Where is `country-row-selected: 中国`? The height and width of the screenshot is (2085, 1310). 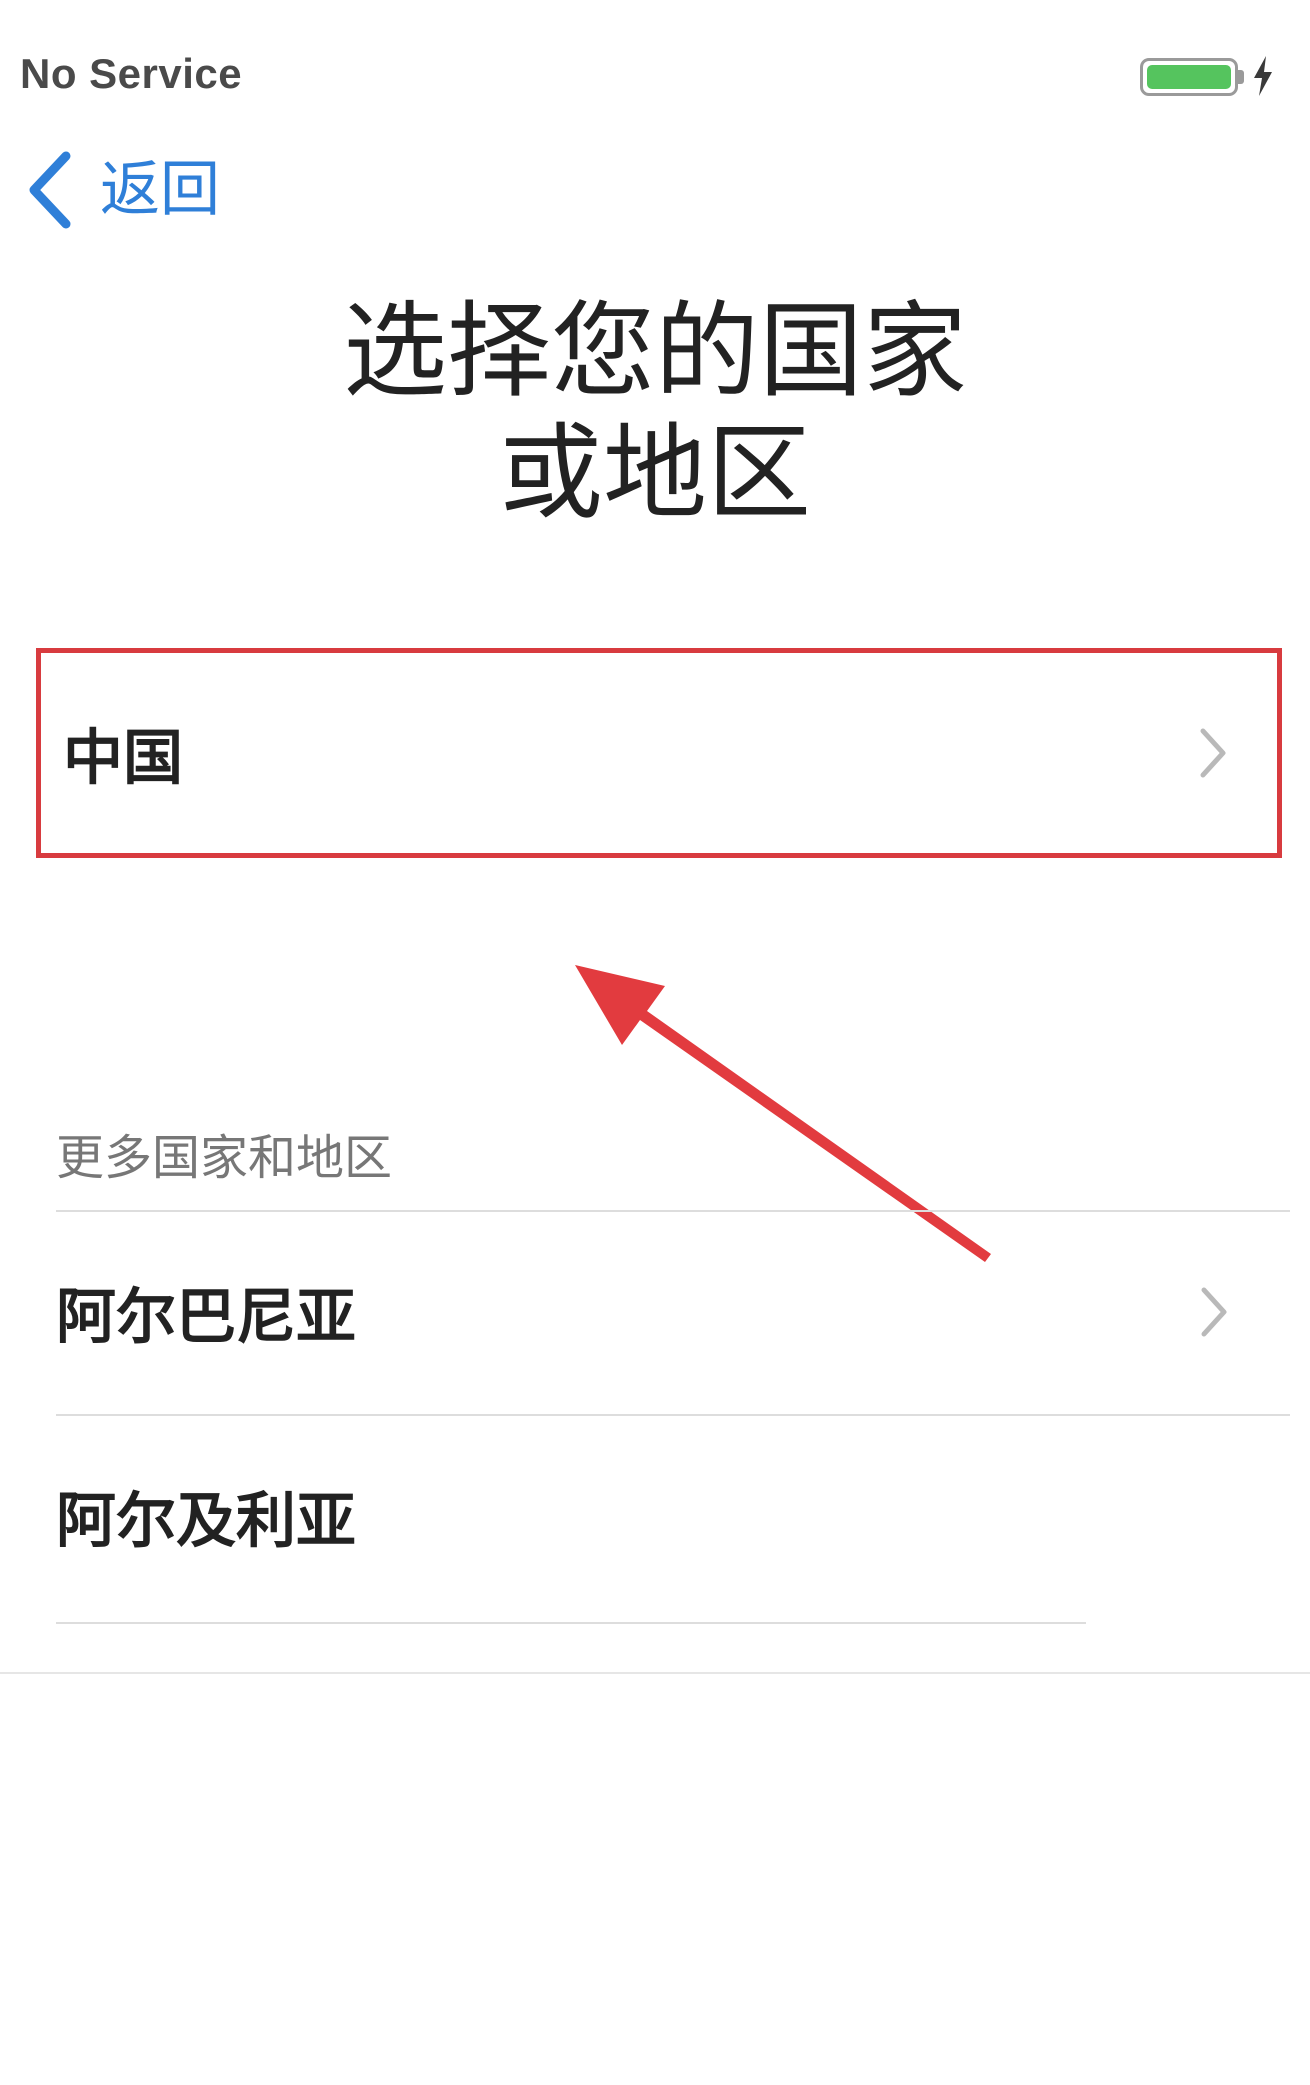 country-row-selected: 中国 is located at coordinates (659, 753).